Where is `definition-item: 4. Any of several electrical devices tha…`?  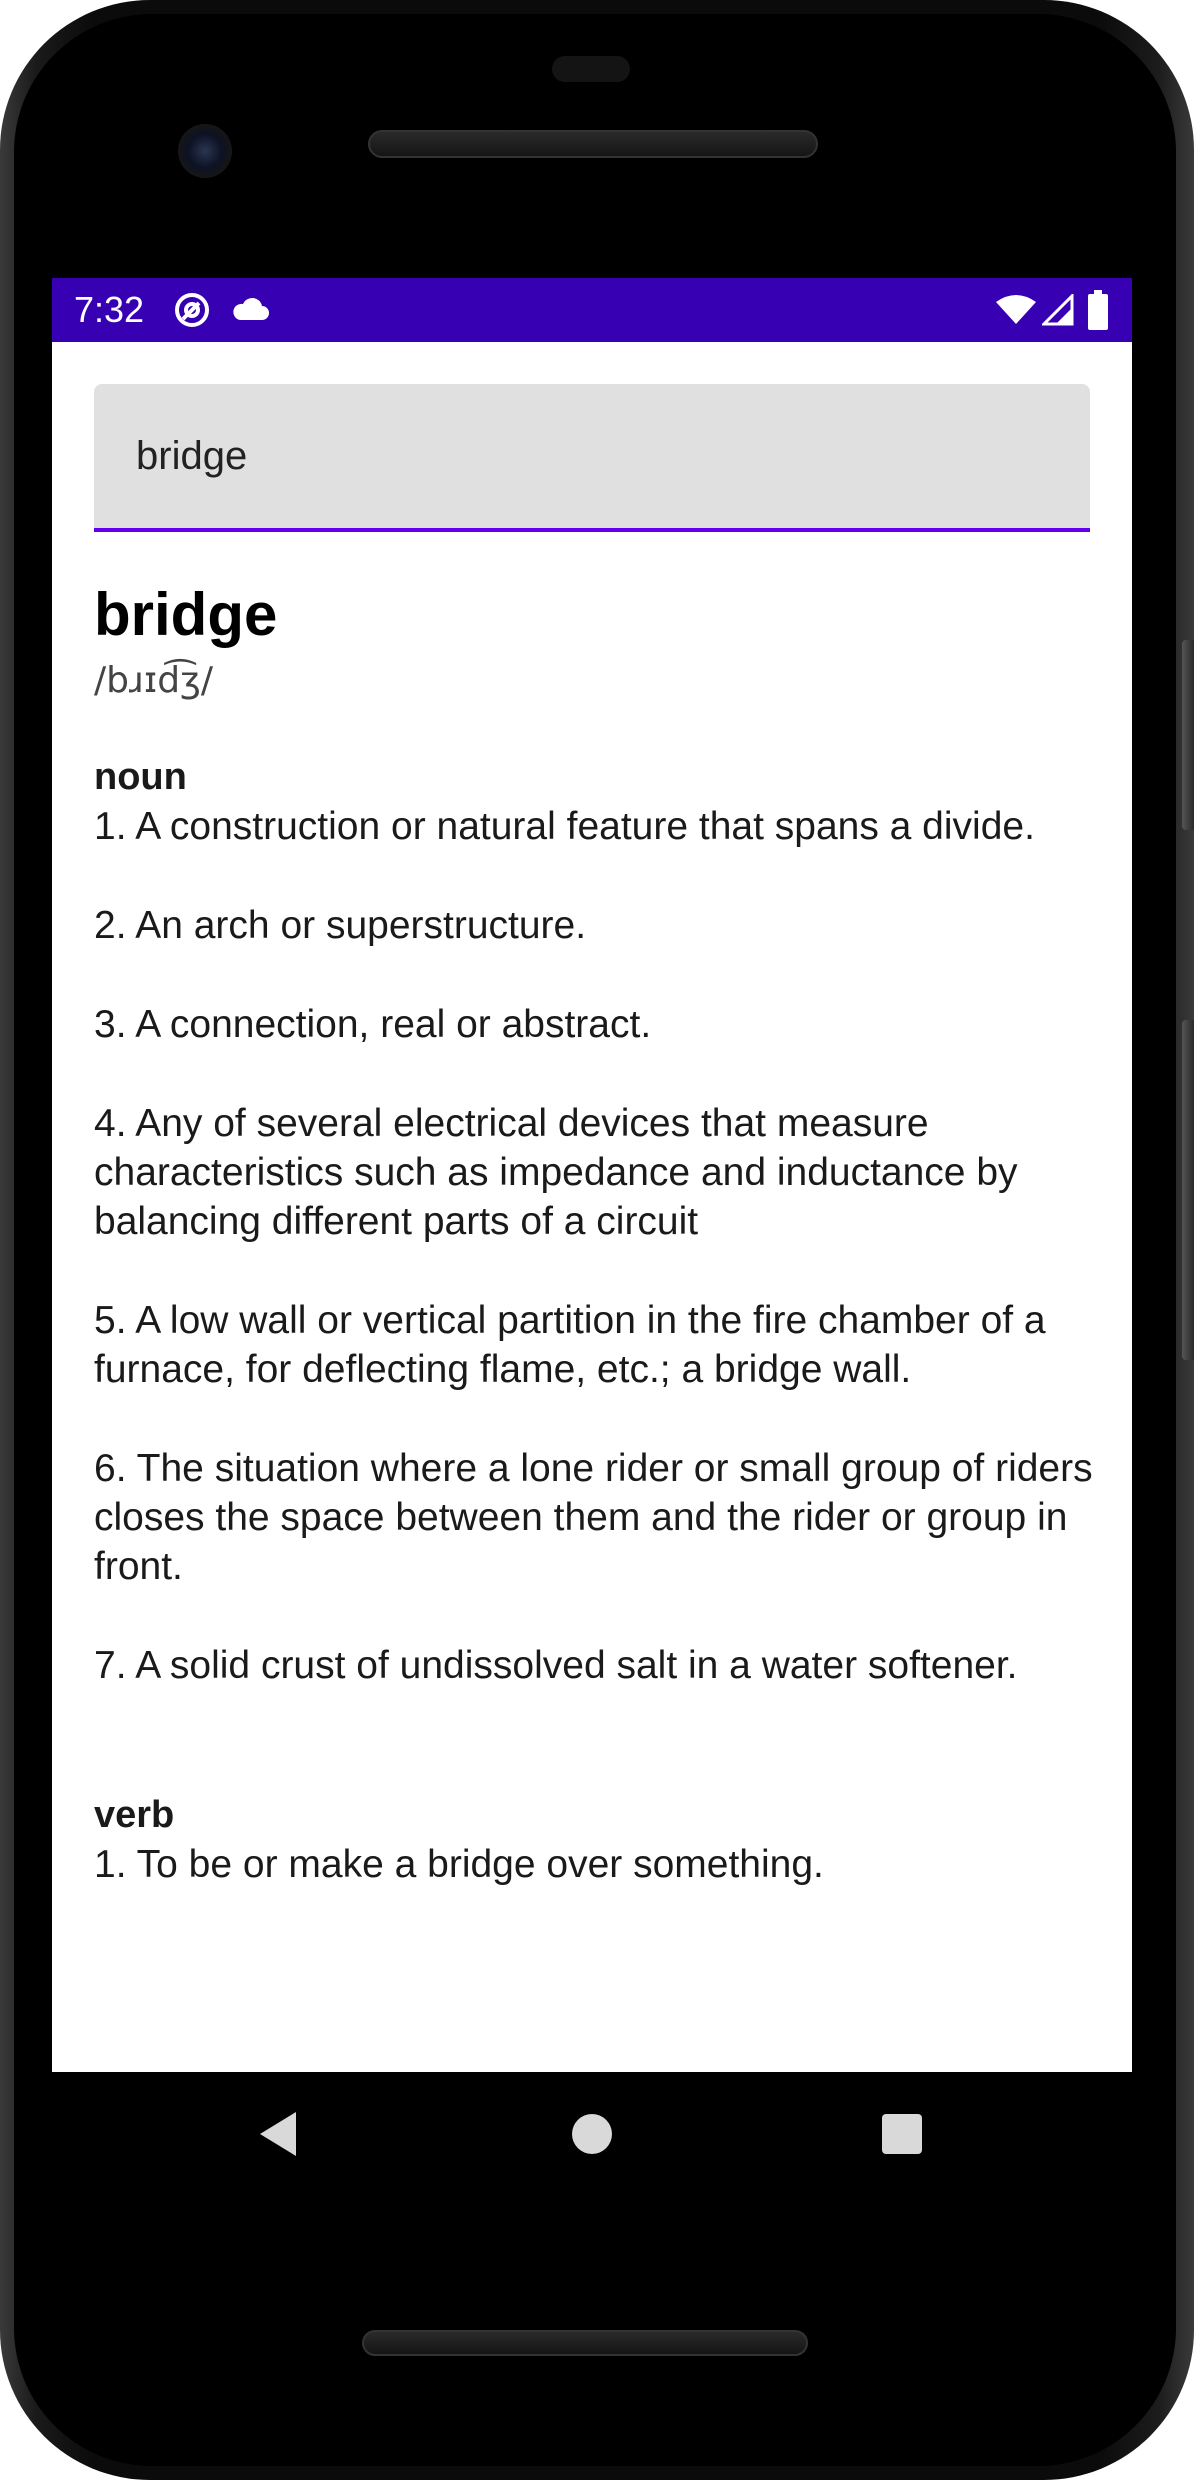 definition-item: 4. Any of several electrical devices tha… is located at coordinates (556, 1172).